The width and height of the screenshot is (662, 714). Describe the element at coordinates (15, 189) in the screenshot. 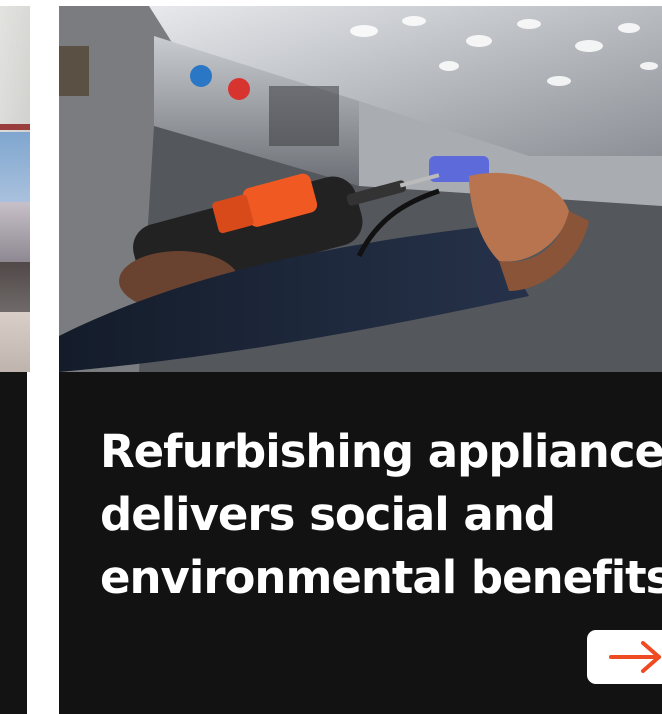

I see `previous-card-image` at that location.